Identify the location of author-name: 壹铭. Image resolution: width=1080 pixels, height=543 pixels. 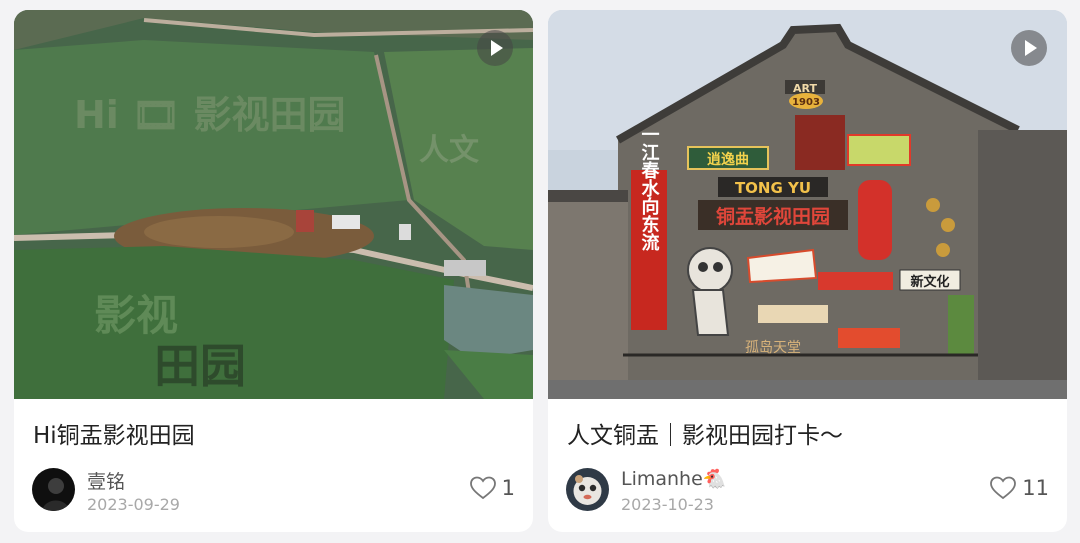
(106, 480).